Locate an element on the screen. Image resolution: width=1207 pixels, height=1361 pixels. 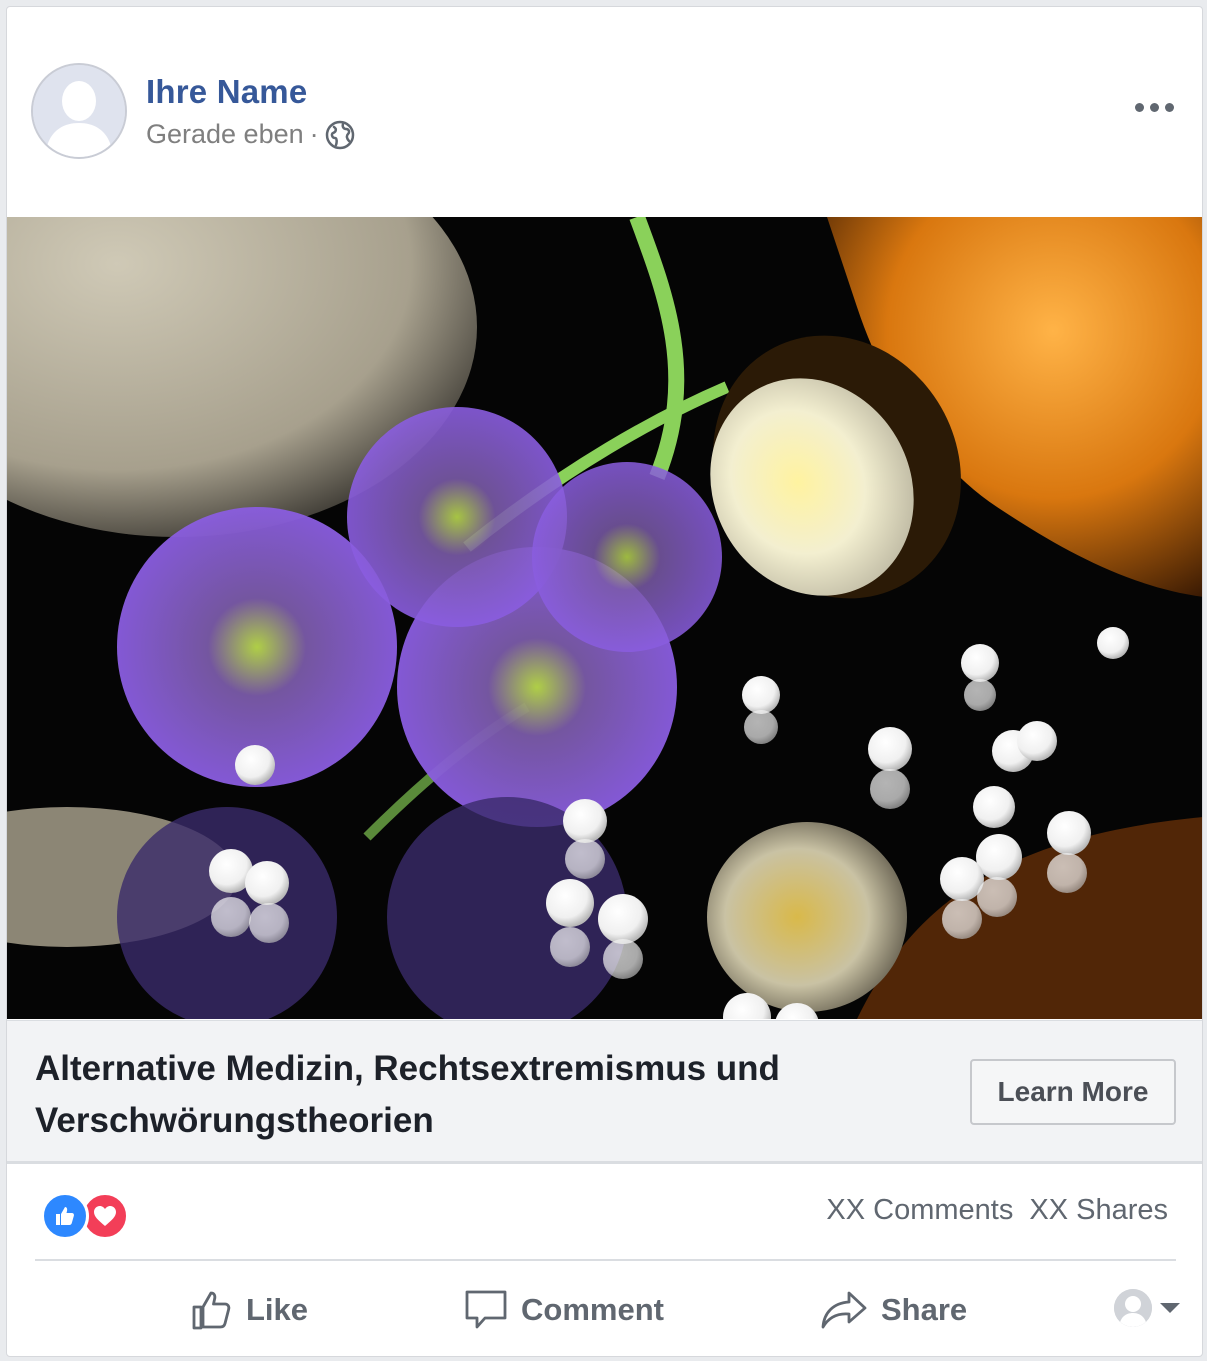
comment-bubble-icon is located at coordinates (486, 1309).